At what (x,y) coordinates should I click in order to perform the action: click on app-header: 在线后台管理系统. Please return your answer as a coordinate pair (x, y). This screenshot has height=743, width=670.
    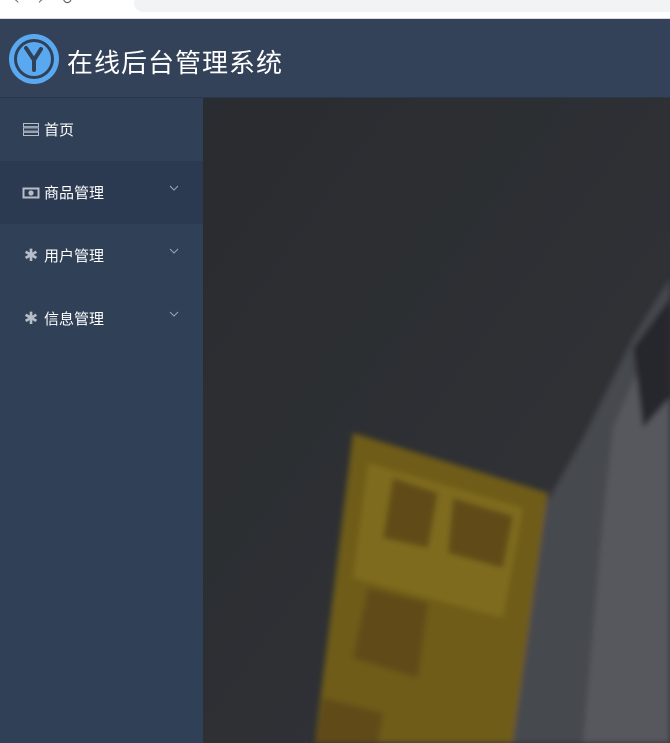
    Looking at the image, I should click on (335, 58).